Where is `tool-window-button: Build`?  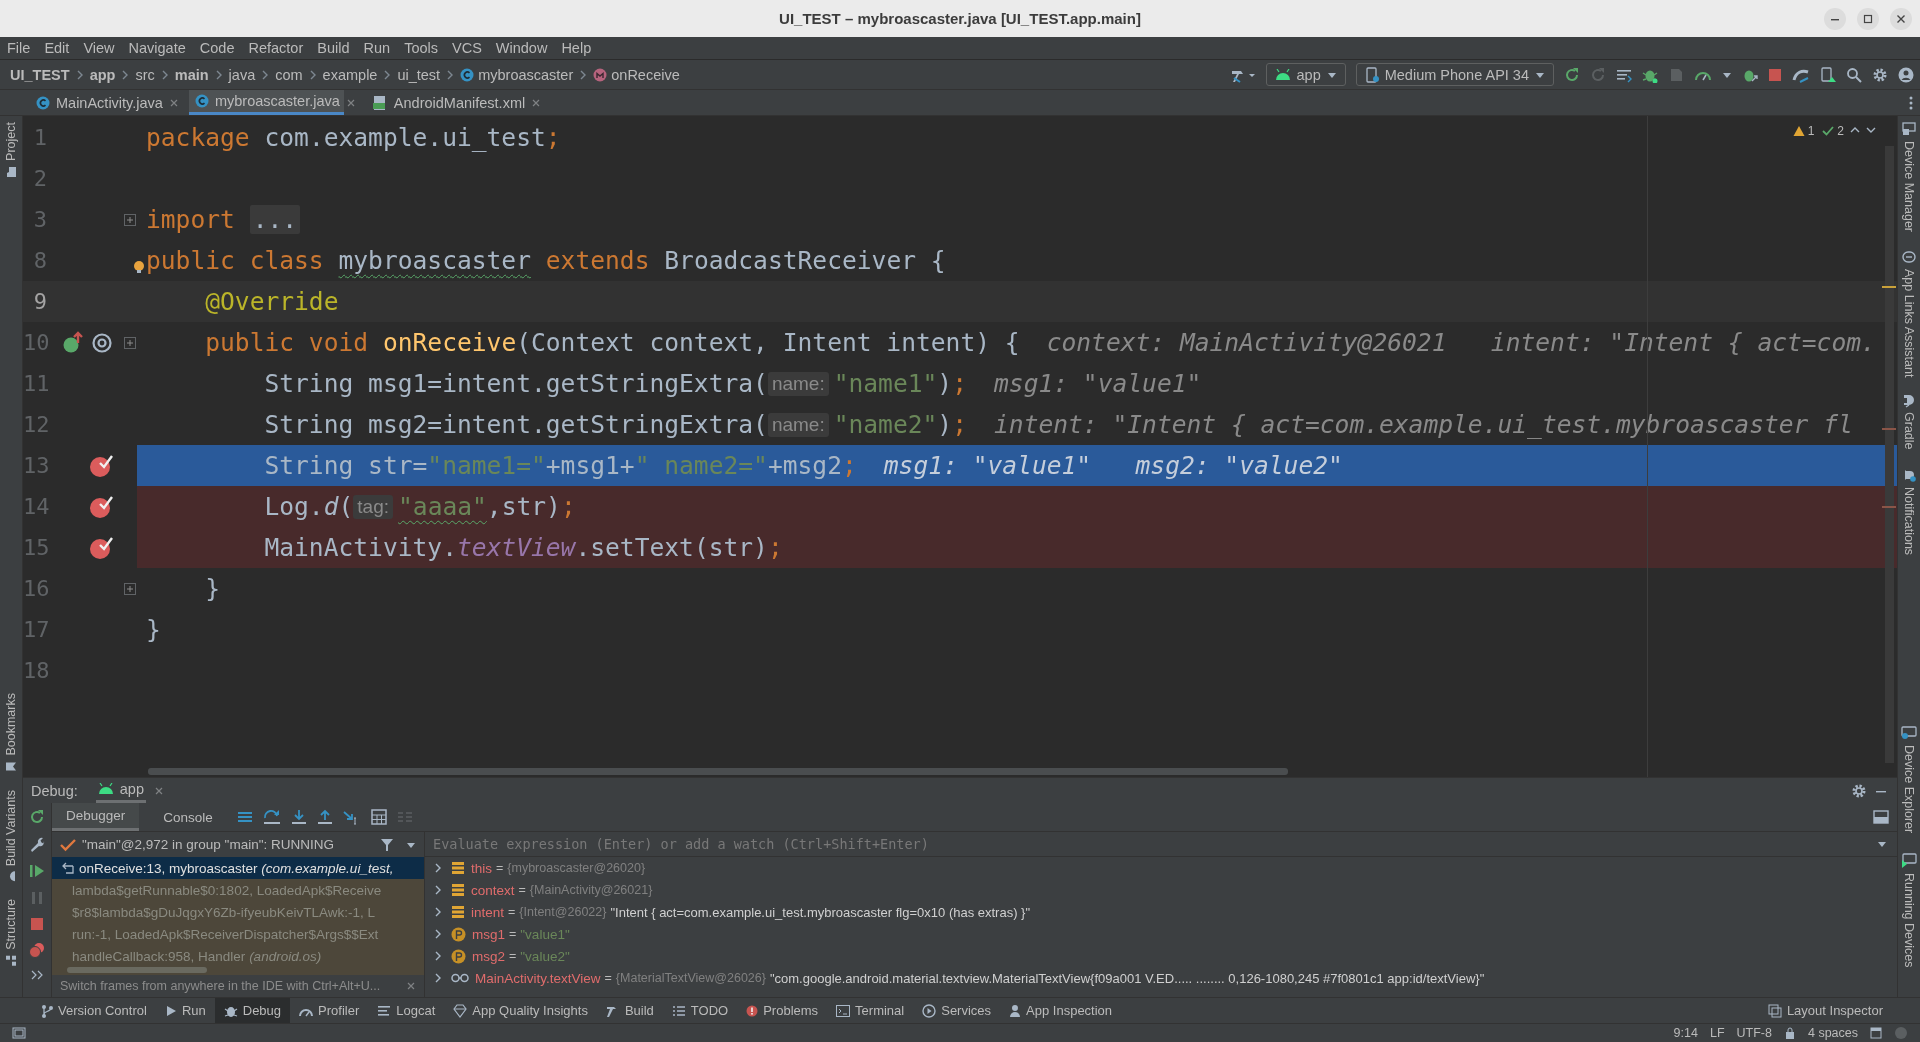
tool-window-button: Build is located at coordinates (629, 1010).